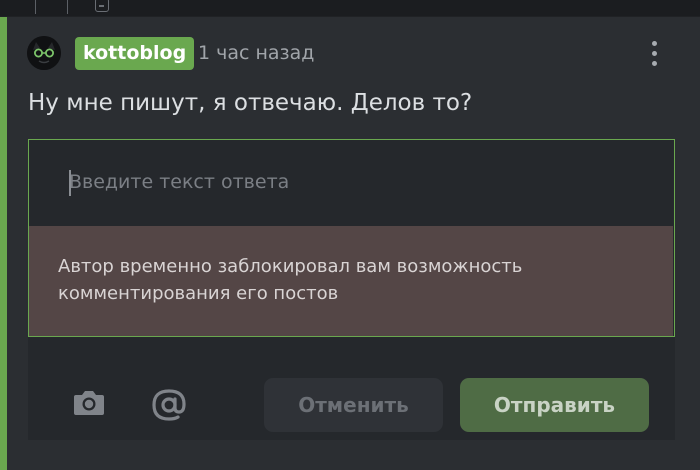 Image resolution: width=700 pixels, height=470 pixels. What do you see at coordinates (353, 405) in the screenshot?
I see `cancel-button: Отменить` at bounding box center [353, 405].